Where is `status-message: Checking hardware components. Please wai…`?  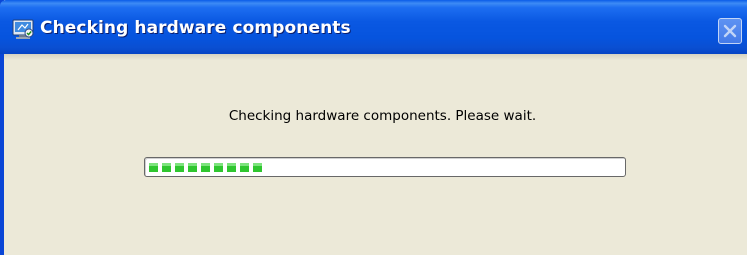
status-message: Checking hardware components. Please wai… is located at coordinates (382, 116).